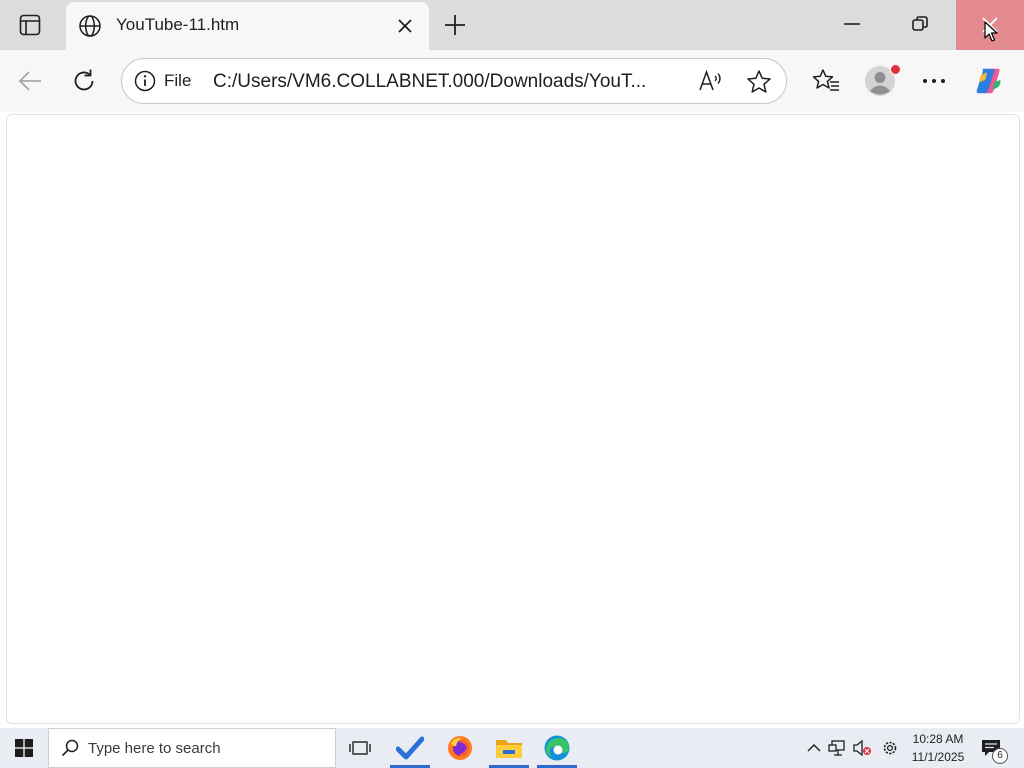 This screenshot has width=1024, height=768. Describe the element at coordinates (84, 81) in the screenshot. I see `refresh-icon` at that location.